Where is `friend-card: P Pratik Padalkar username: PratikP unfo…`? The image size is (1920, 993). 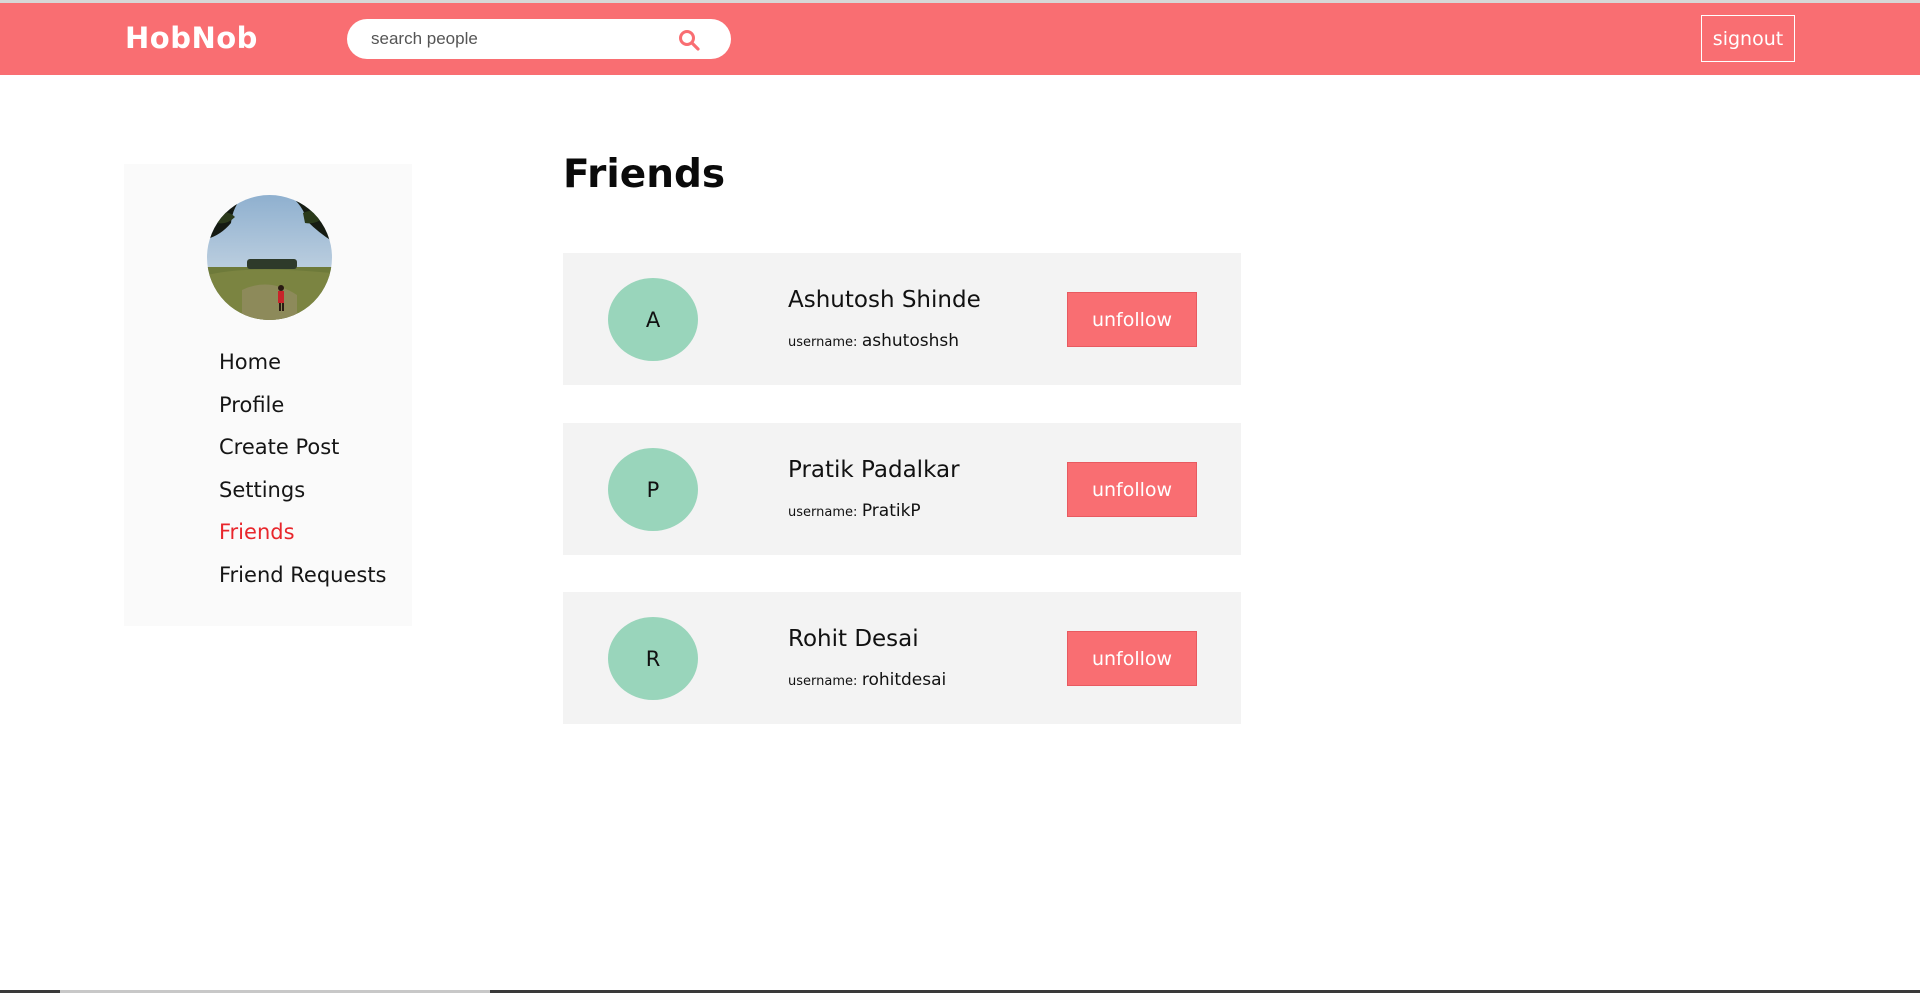 friend-card: P Pratik Padalkar username: PratikP unfo… is located at coordinates (902, 489).